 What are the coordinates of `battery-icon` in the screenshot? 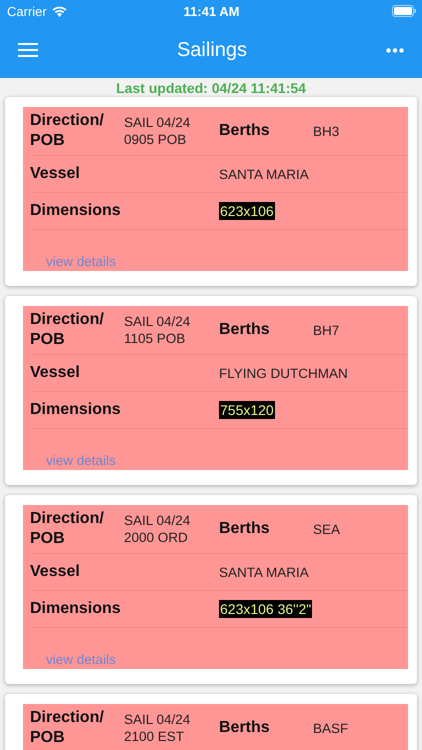 It's located at (404, 11).